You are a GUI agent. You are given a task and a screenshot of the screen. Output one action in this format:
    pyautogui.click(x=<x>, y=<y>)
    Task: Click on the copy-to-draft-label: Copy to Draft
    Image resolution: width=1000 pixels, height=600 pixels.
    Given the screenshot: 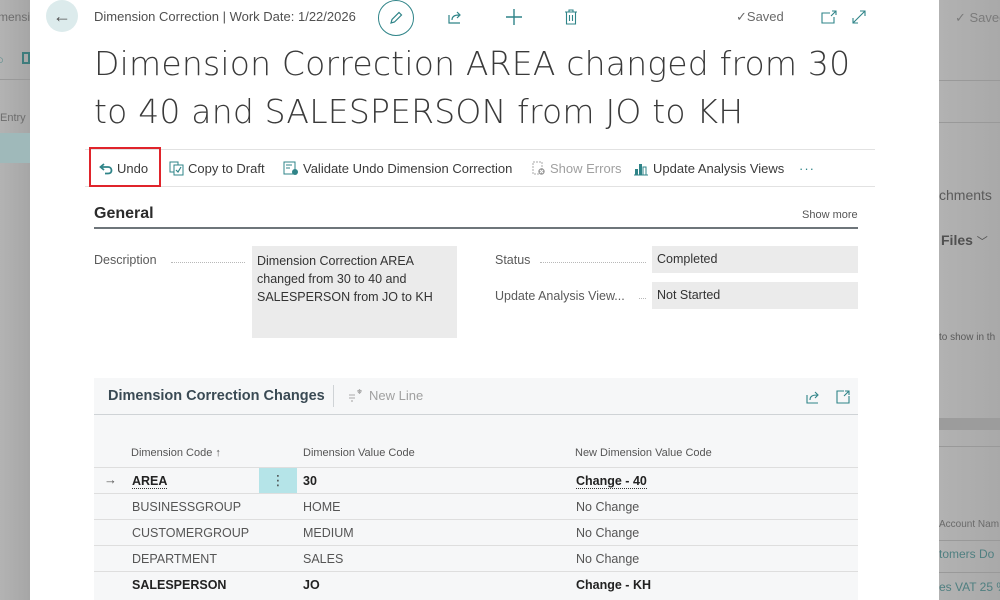 What is the action you would take?
    pyautogui.click(x=226, y=168)
    